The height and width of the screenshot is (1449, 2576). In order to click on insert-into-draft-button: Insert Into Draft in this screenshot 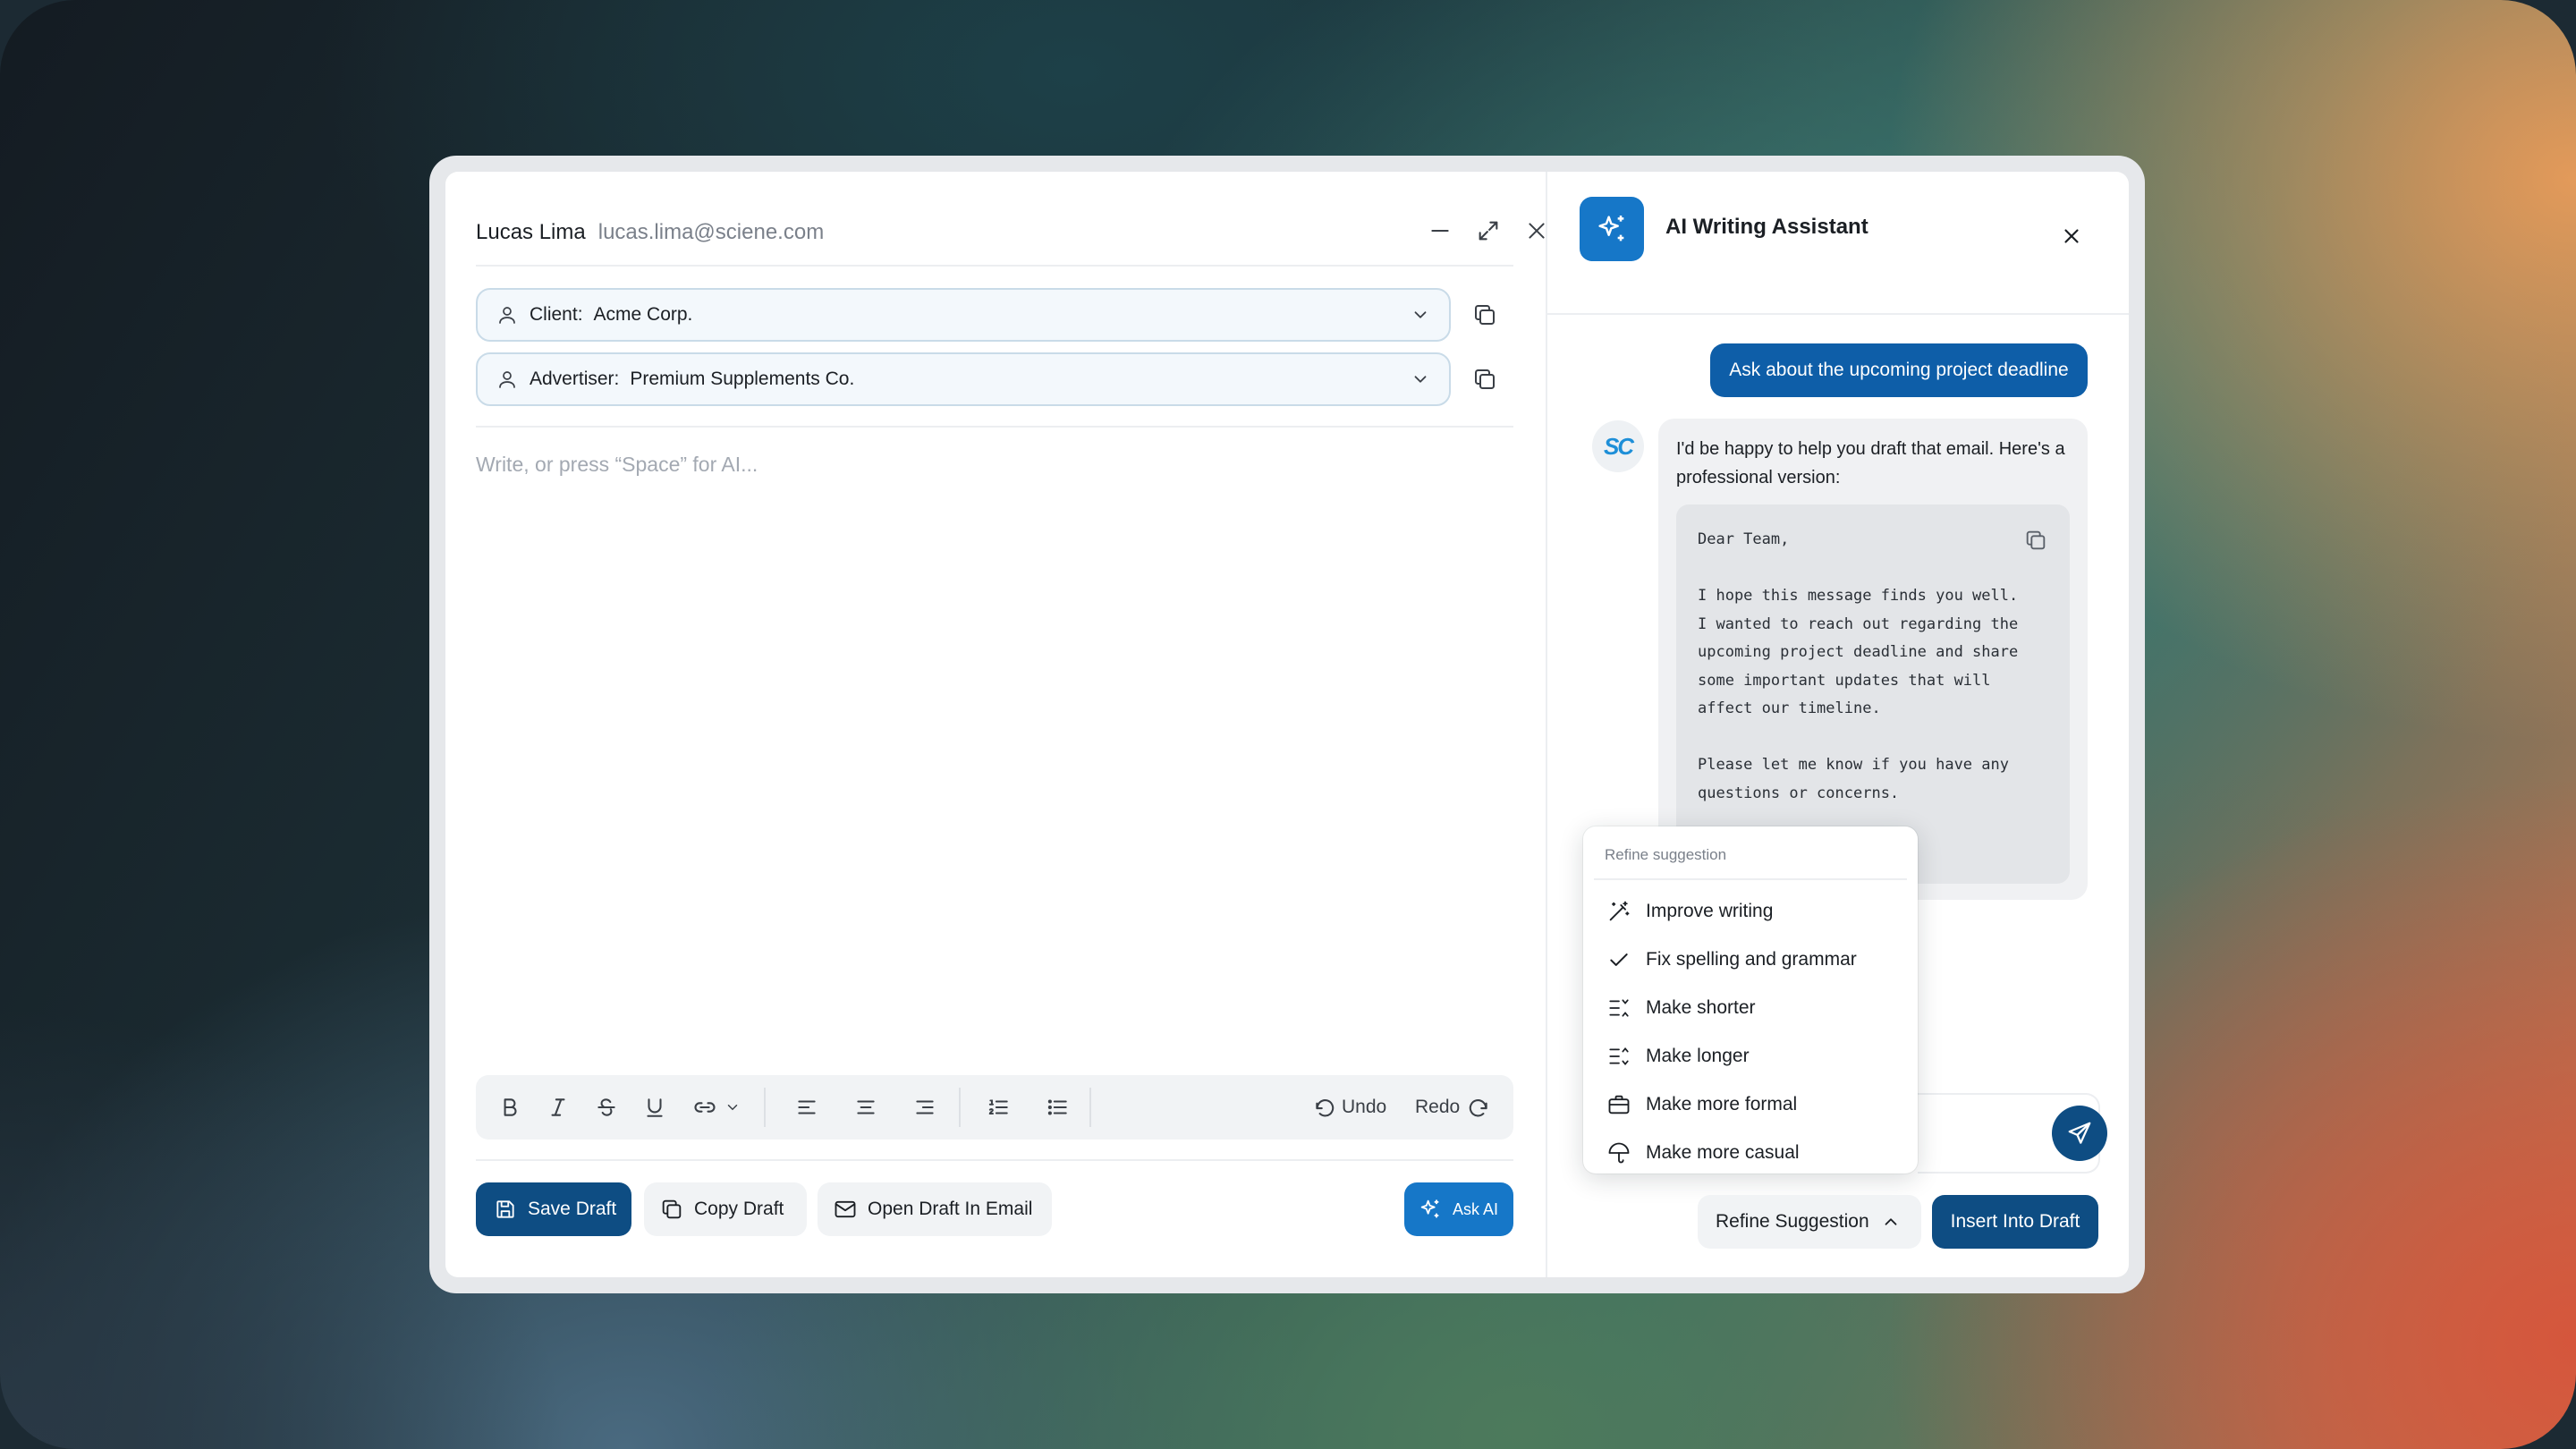, I will do `click(2015, 1222)`.